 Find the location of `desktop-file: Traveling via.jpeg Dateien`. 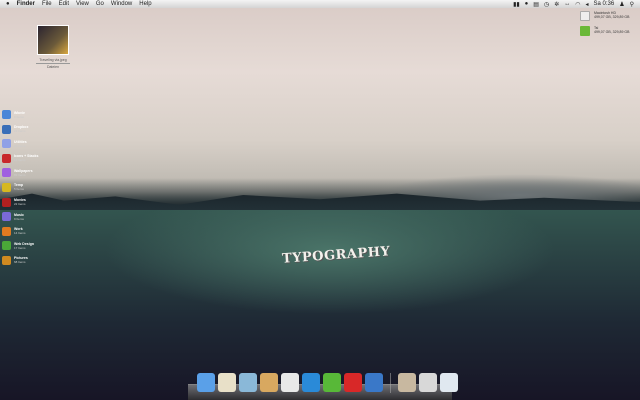

desktop-file: Traveling via.jpeg Dateien is located at coordinates (53, 47).